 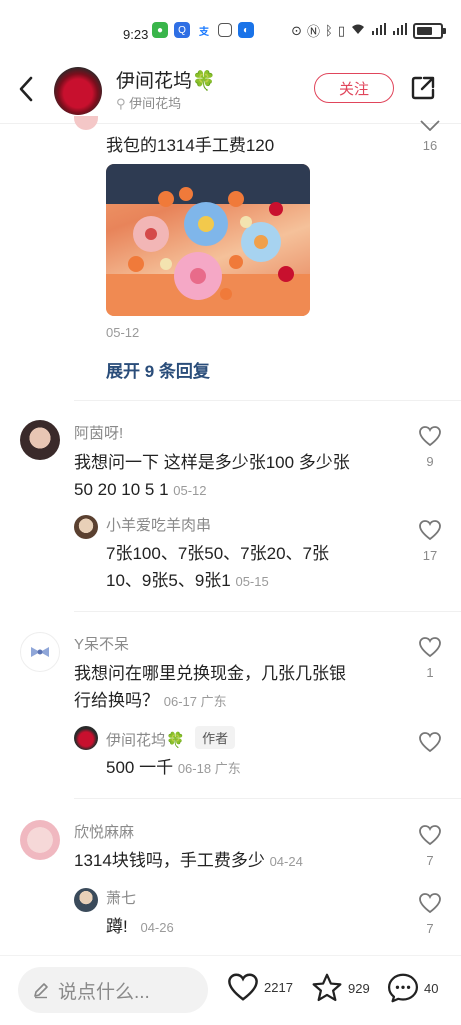 What do you see at coordinates (210, 687) in the screenshot?
I see `comment-text: 我想问在哪里兑换现金，几张几张银 行给换吗？ 06-17 广东` at bounding box center [210, 687].